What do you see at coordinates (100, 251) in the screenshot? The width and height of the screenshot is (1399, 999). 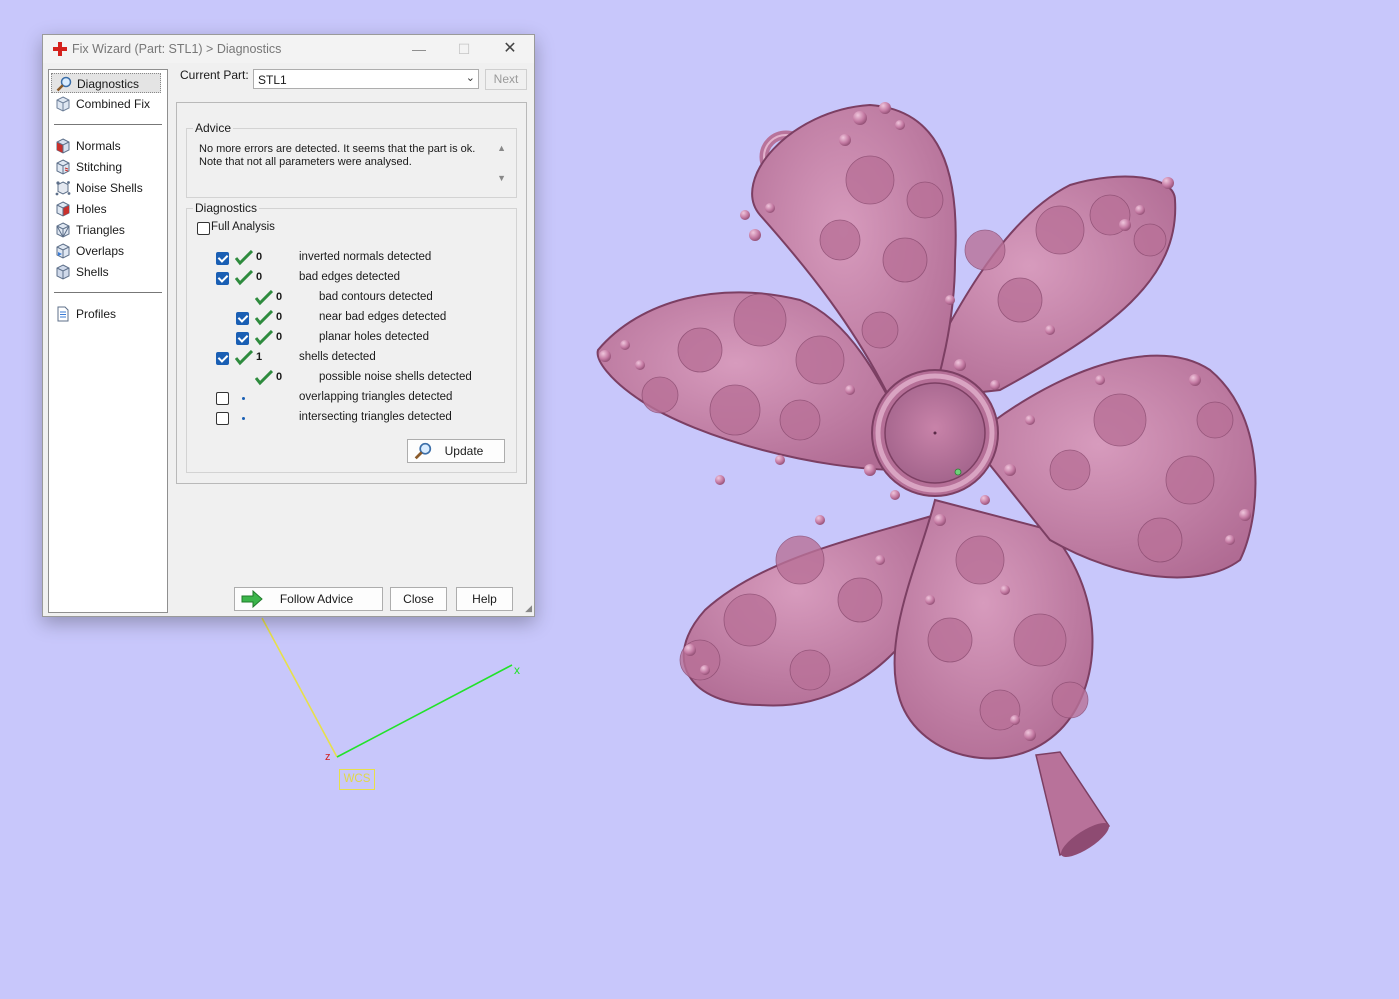 I see `sidebar-item-label: Overlaps` at bounding box center [100, 251].